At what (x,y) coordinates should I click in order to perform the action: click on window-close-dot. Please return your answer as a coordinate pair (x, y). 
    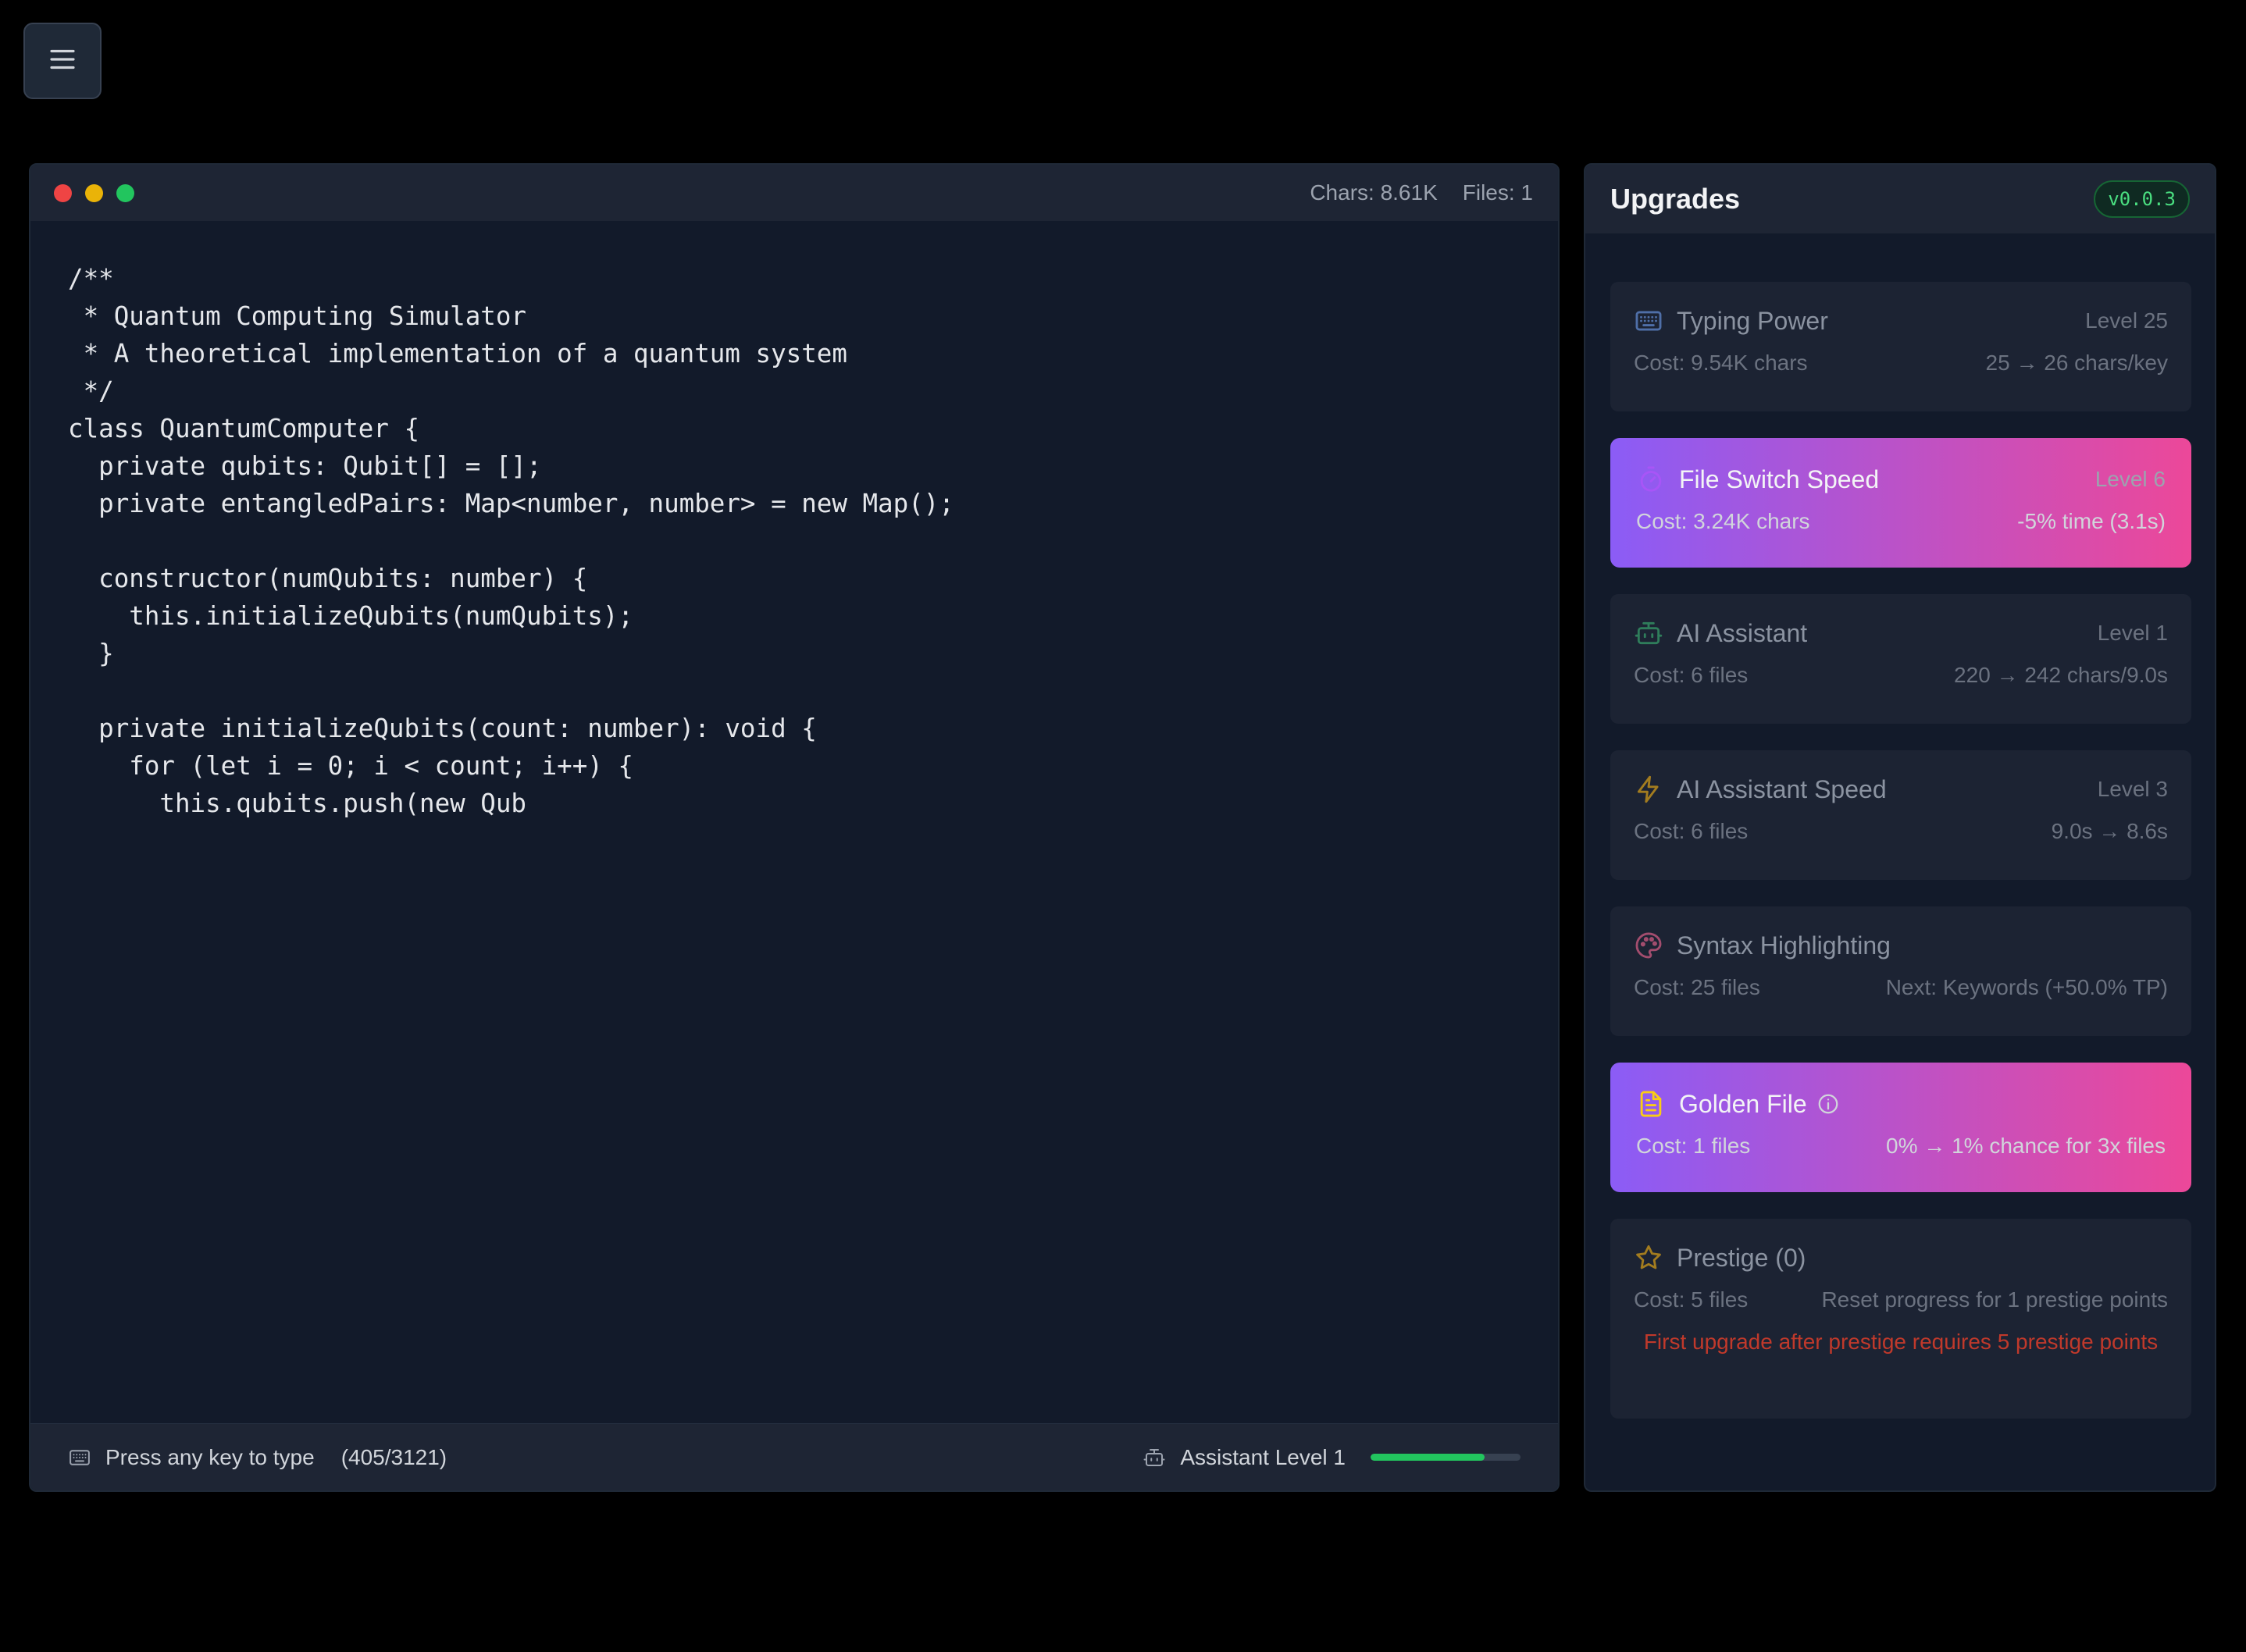
    Looking at the image, I should click on (63, 192).